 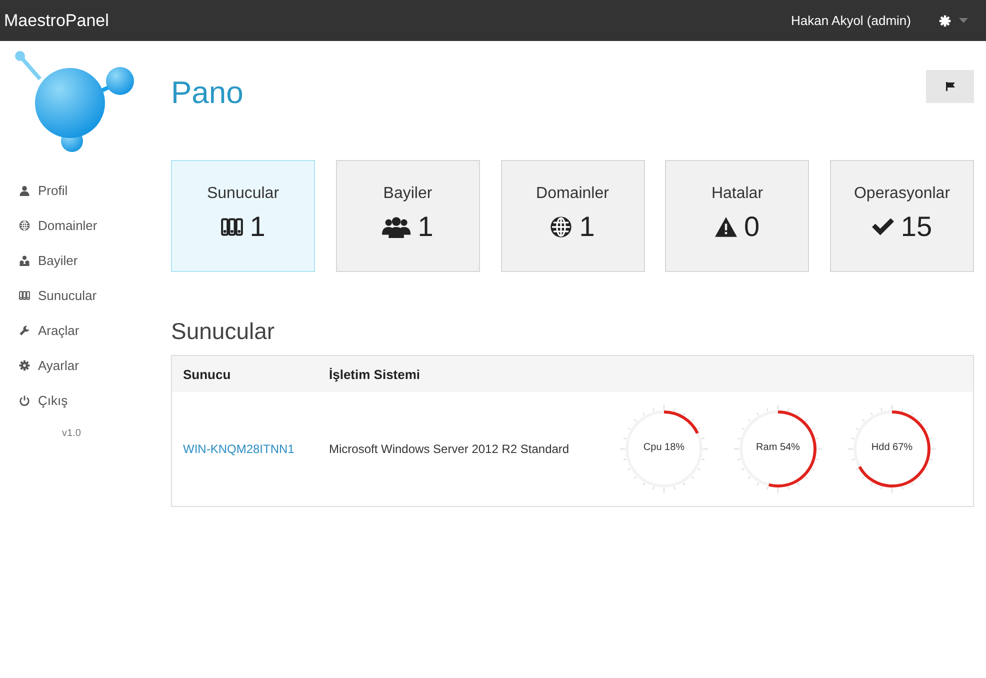 I want to click on card-label: Operasyonlar, so click(x=902, y=194).